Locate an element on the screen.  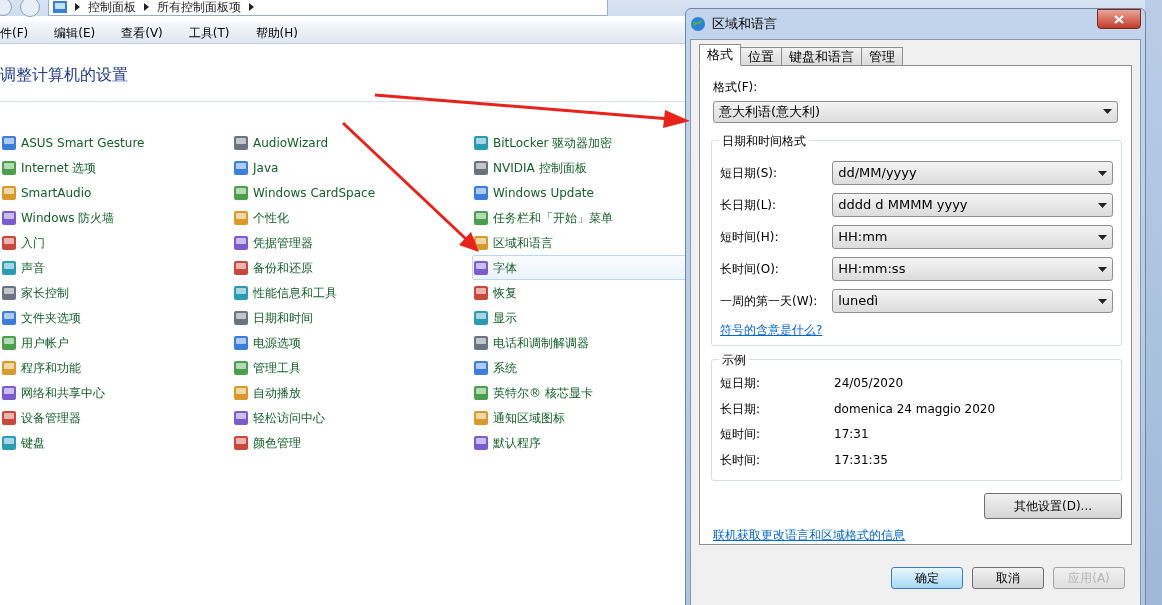
control-panel-item: BitLocker 驱动器加密 is located at coordinates (582, 142).